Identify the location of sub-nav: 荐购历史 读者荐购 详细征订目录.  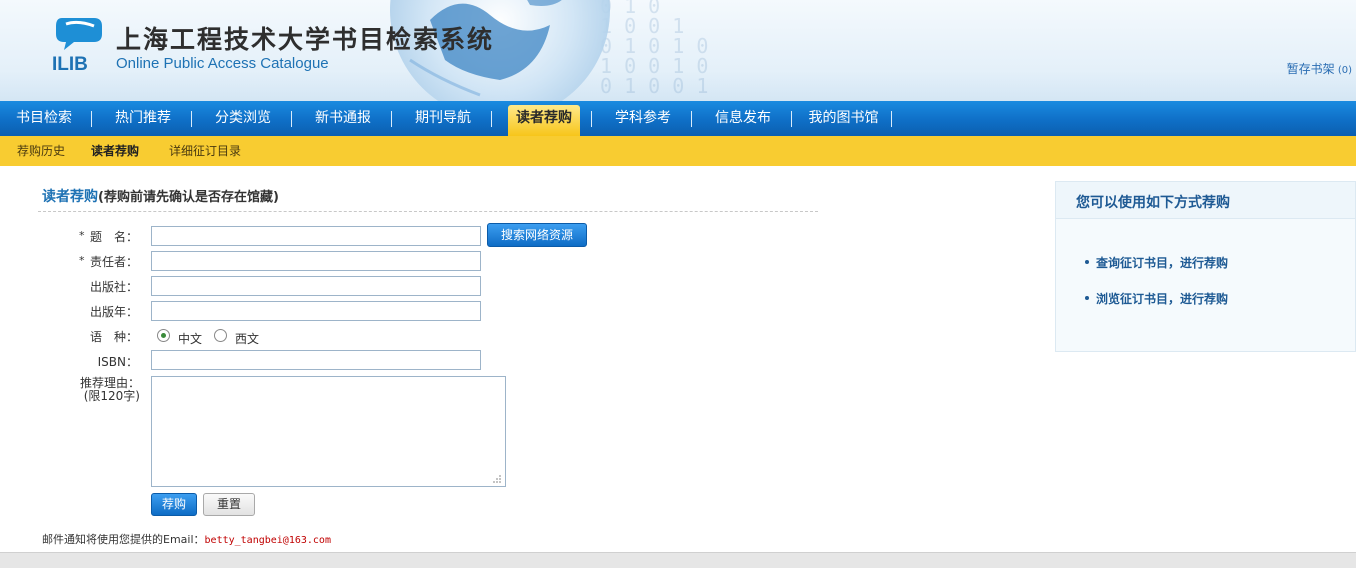
(678, 151).